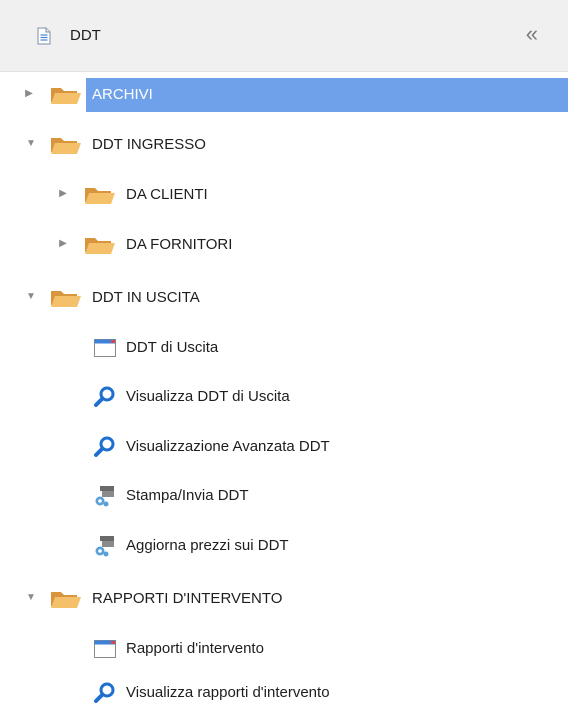 This screenshot has width=568, height=712. What do you see at coordinates (284, 649) in the screenshot?
I see `tree-leaf-rapporti-intervento: Rapporti d'intervento` at bounding box center [284, 649].